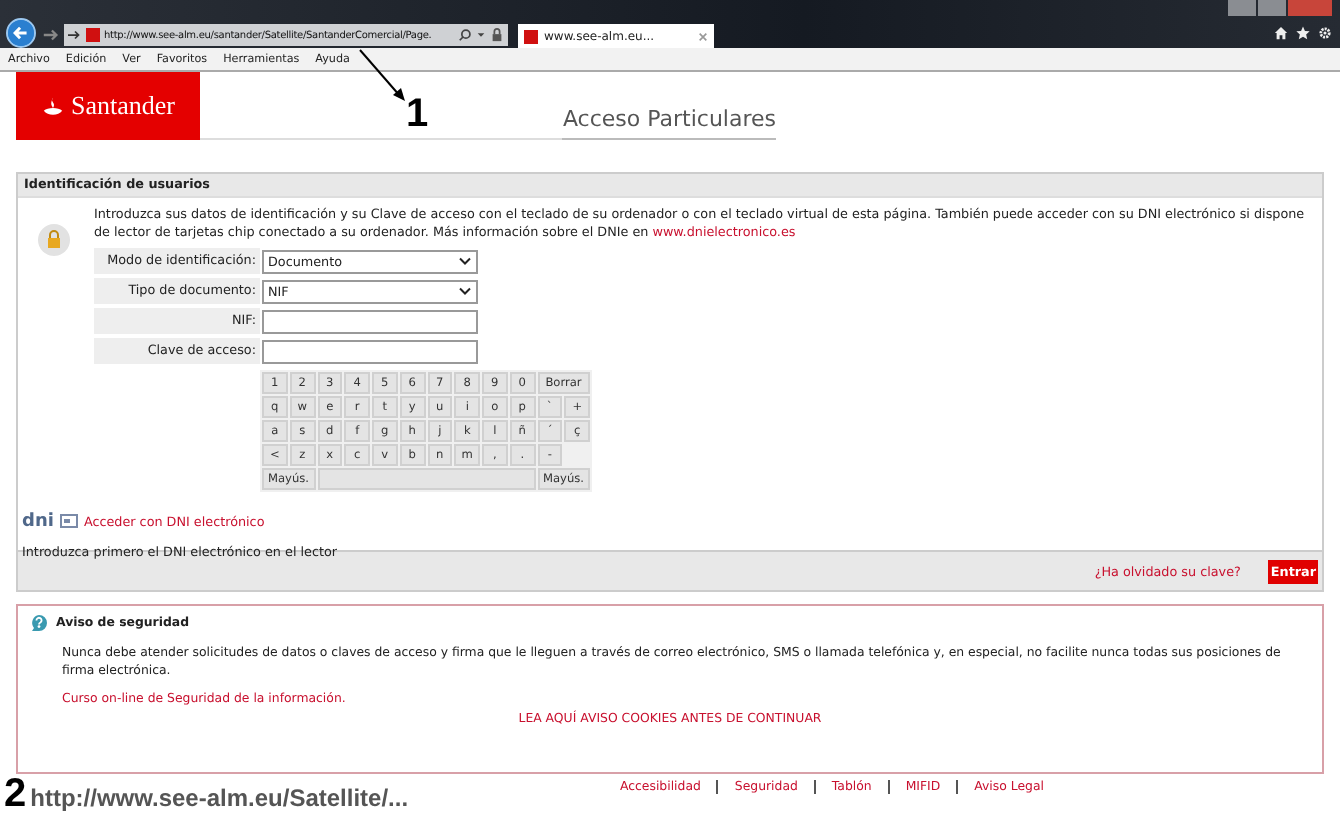  I want to click on dni-logo: dni, so click(38, 521).